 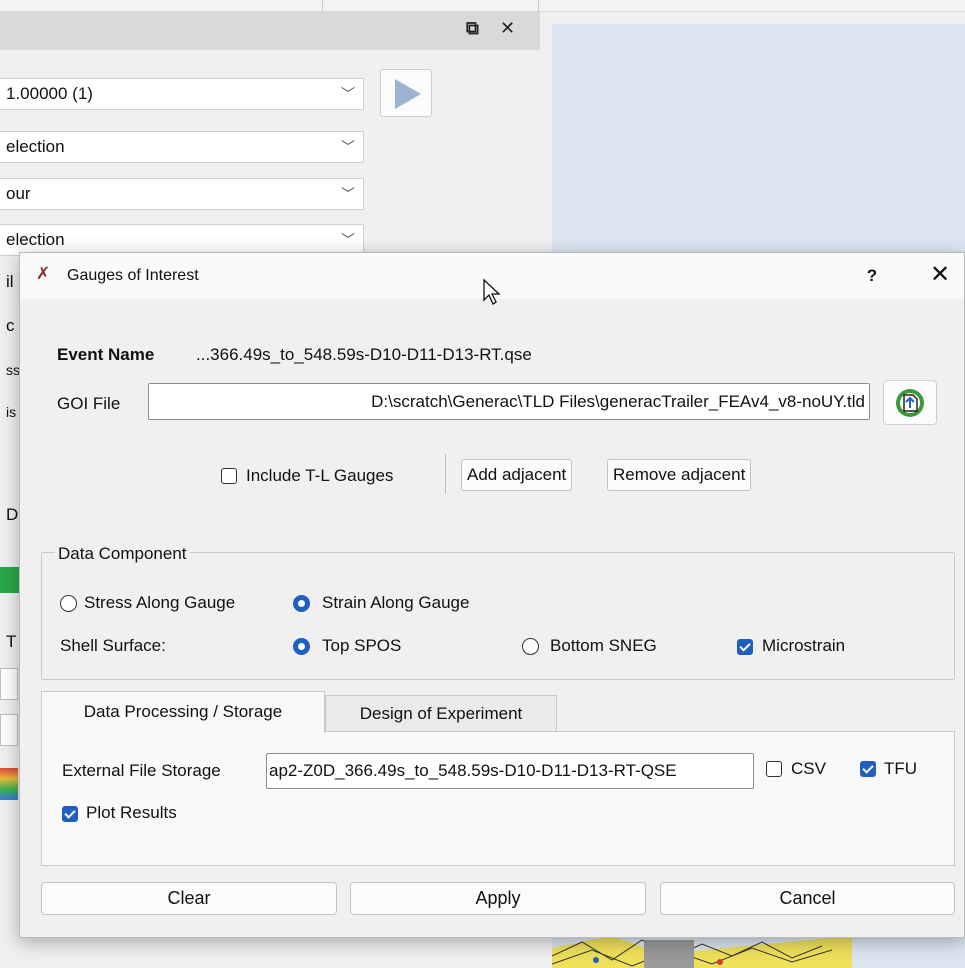 What do you see at coordinates (10, 281) in the screenshot?
I see `panel-label-fragment: il` at bounding box center [10, 281].